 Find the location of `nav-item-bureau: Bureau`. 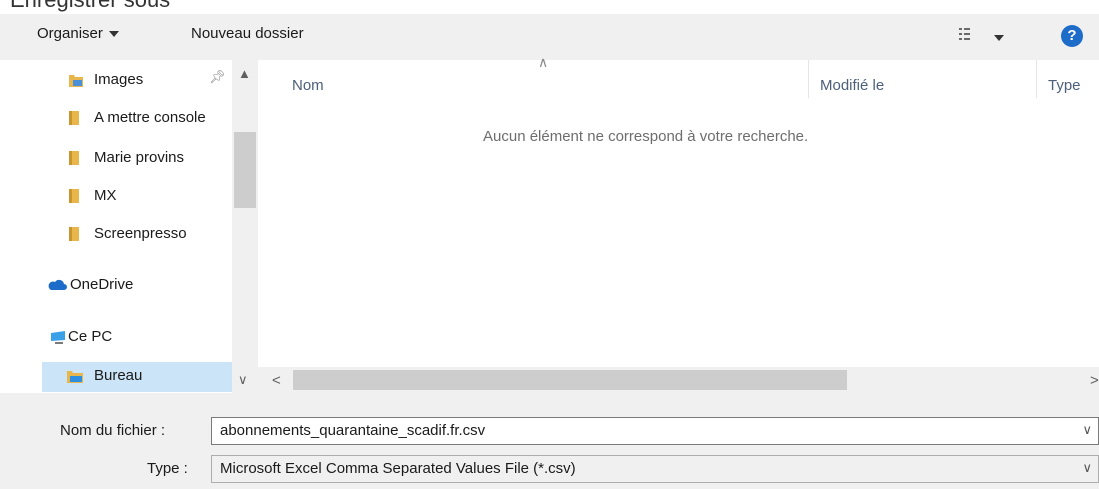

nav-item-bureau: Bureau is located at coordinates (116, 376).